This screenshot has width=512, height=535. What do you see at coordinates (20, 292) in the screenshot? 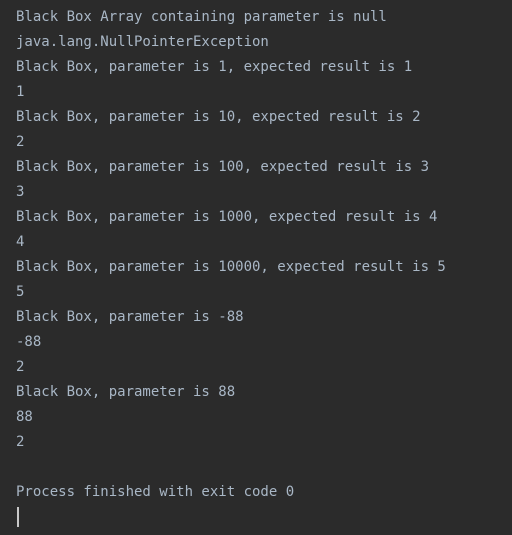
I see `console-line: 5` at bounding box center [20, 292].